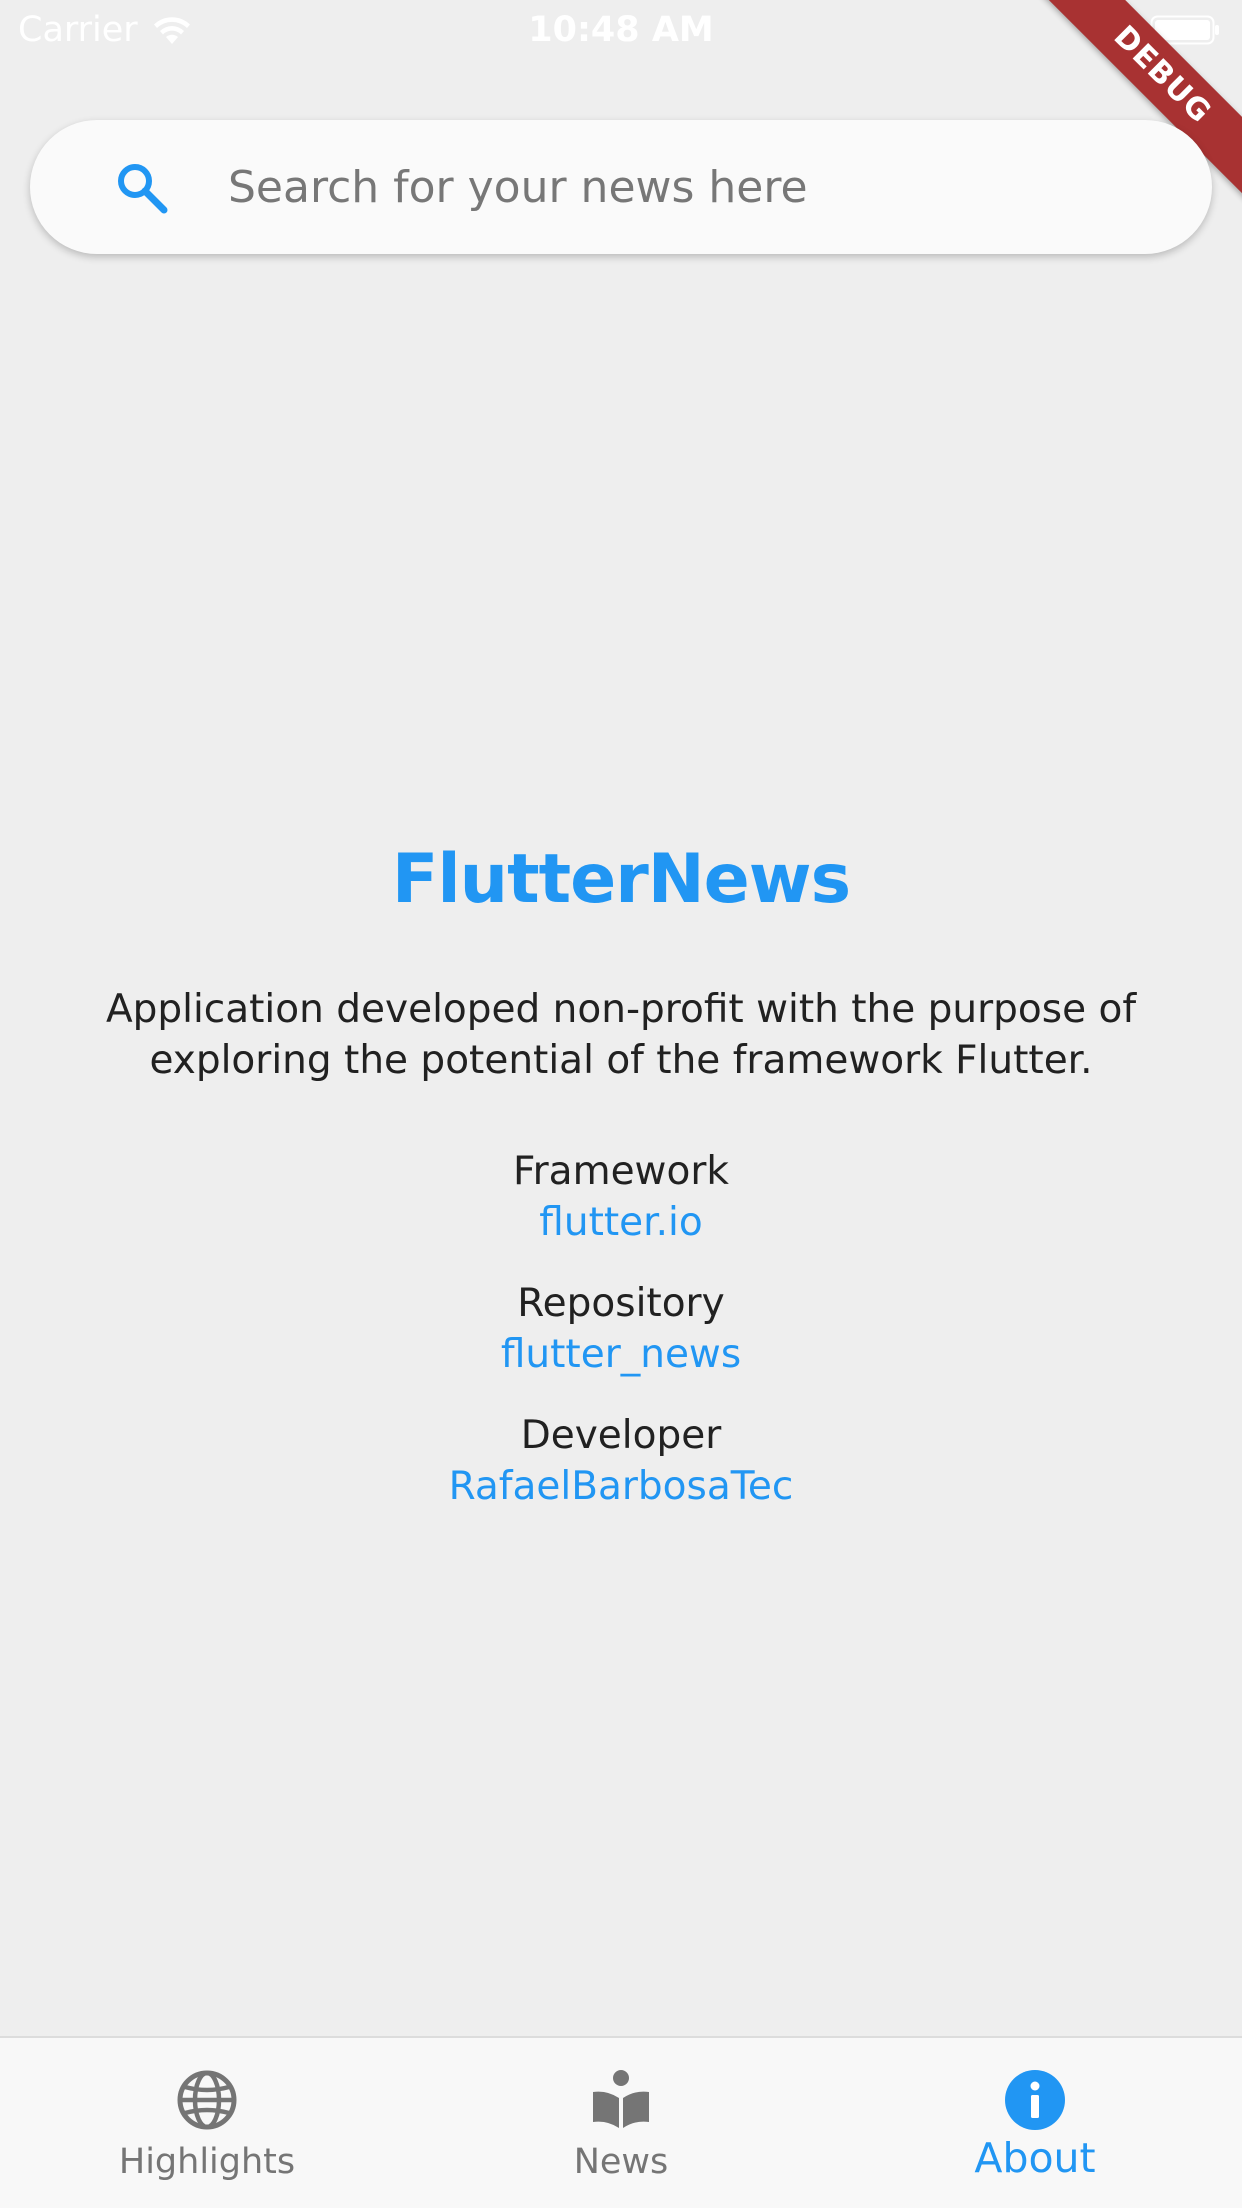  I want to click on search-icon, so click(143, 189).